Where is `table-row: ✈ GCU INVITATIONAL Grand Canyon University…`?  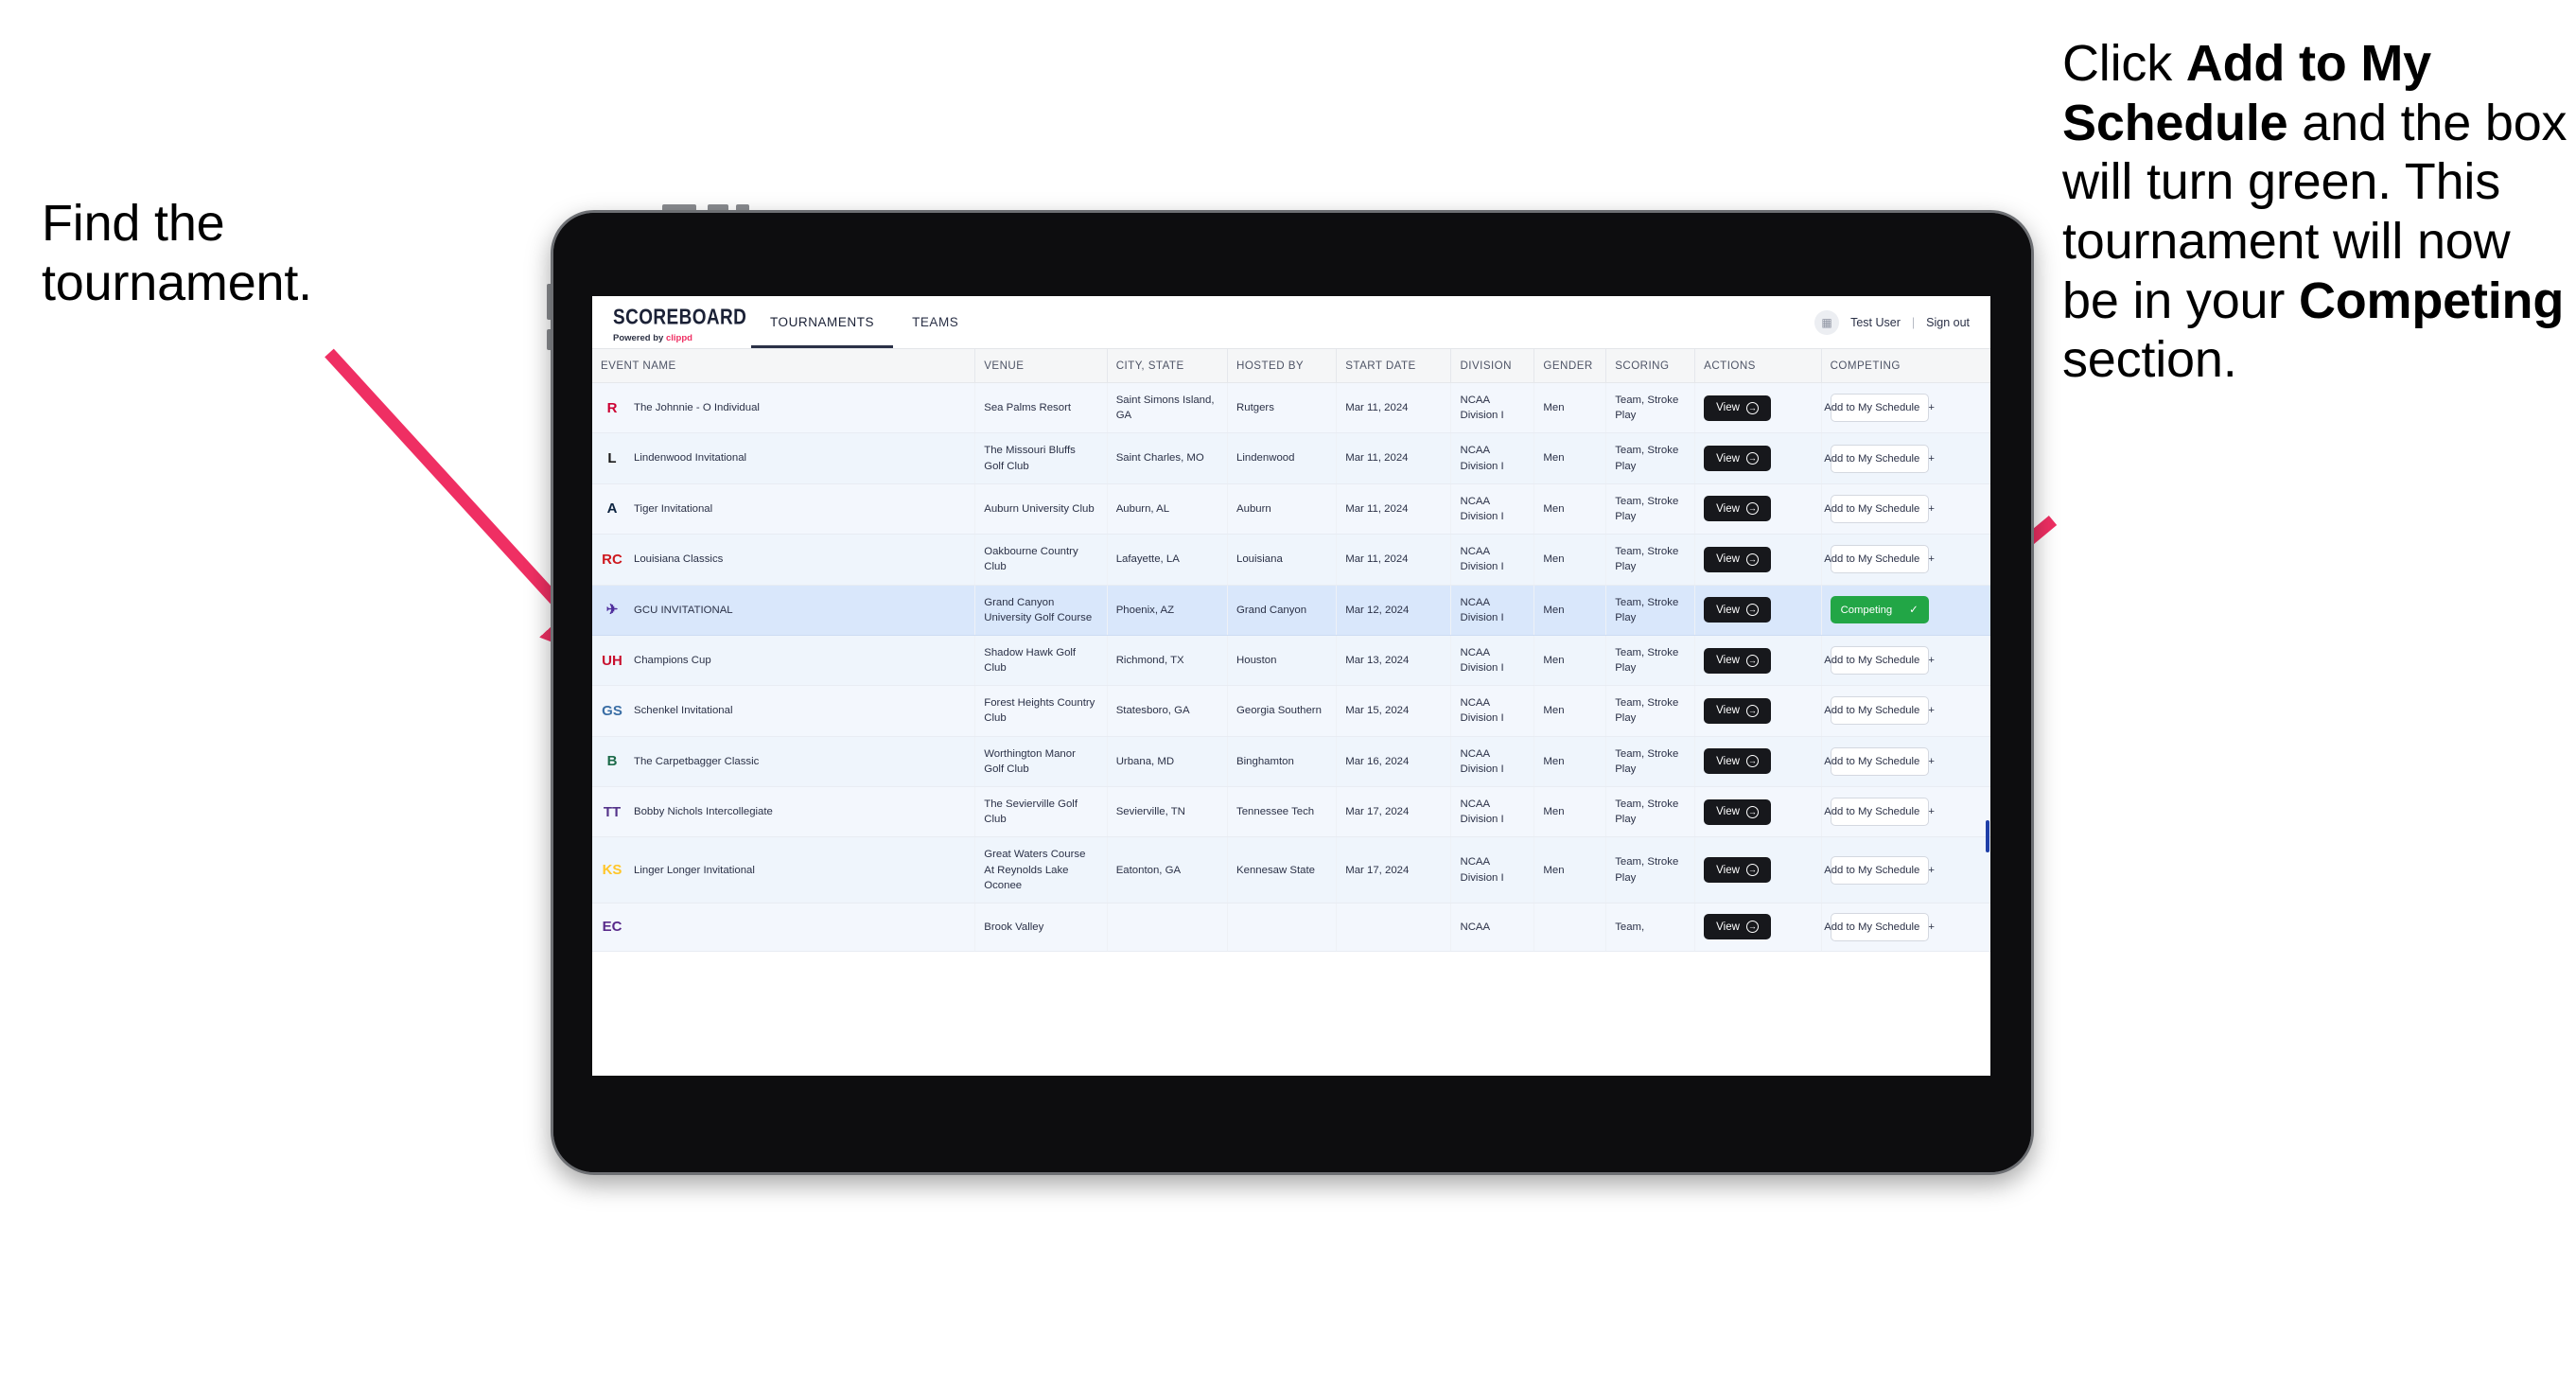
table-row: ✈ GCU INVITATIONAL Grand Canyon University… is located at coordinates (1291, 610).